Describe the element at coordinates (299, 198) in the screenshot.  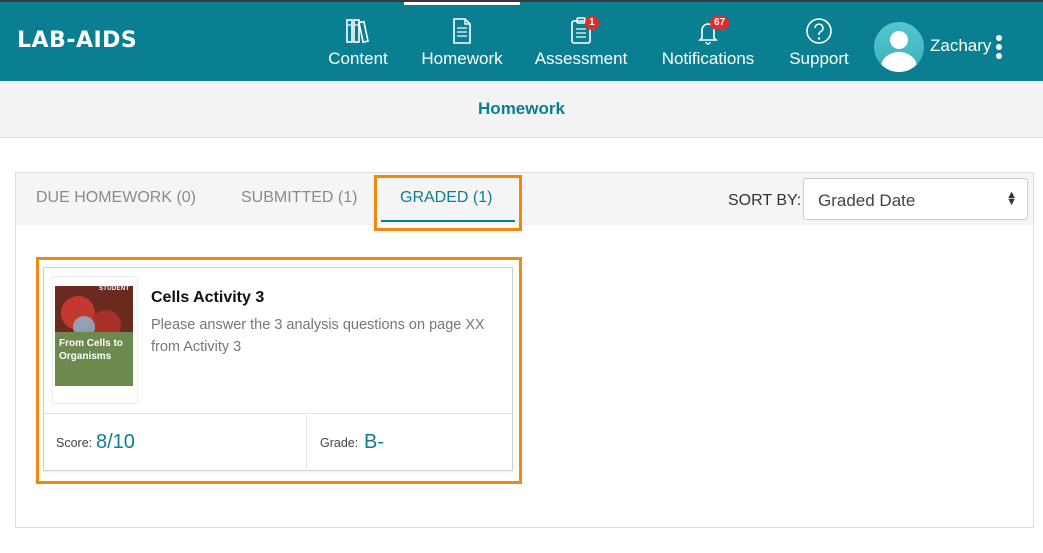
I see `tab-submitted: SUBMITTED (1)` at that location.